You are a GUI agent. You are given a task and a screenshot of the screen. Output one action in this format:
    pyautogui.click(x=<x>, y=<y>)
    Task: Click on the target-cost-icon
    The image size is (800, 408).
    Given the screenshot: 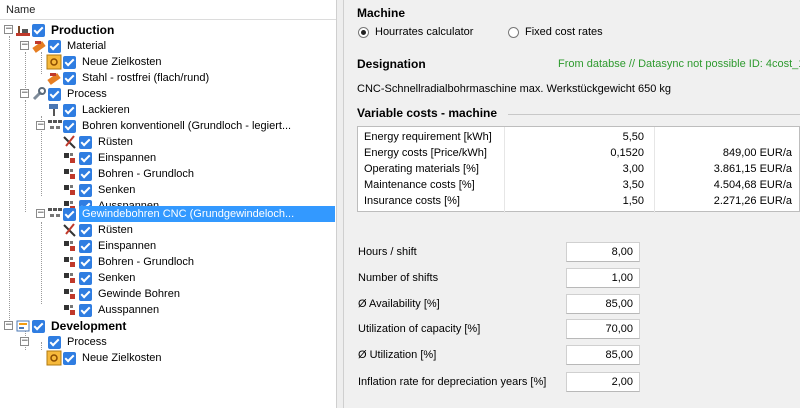 What is the action you would take?
    pyautogui.click(x=54, y=62)
    